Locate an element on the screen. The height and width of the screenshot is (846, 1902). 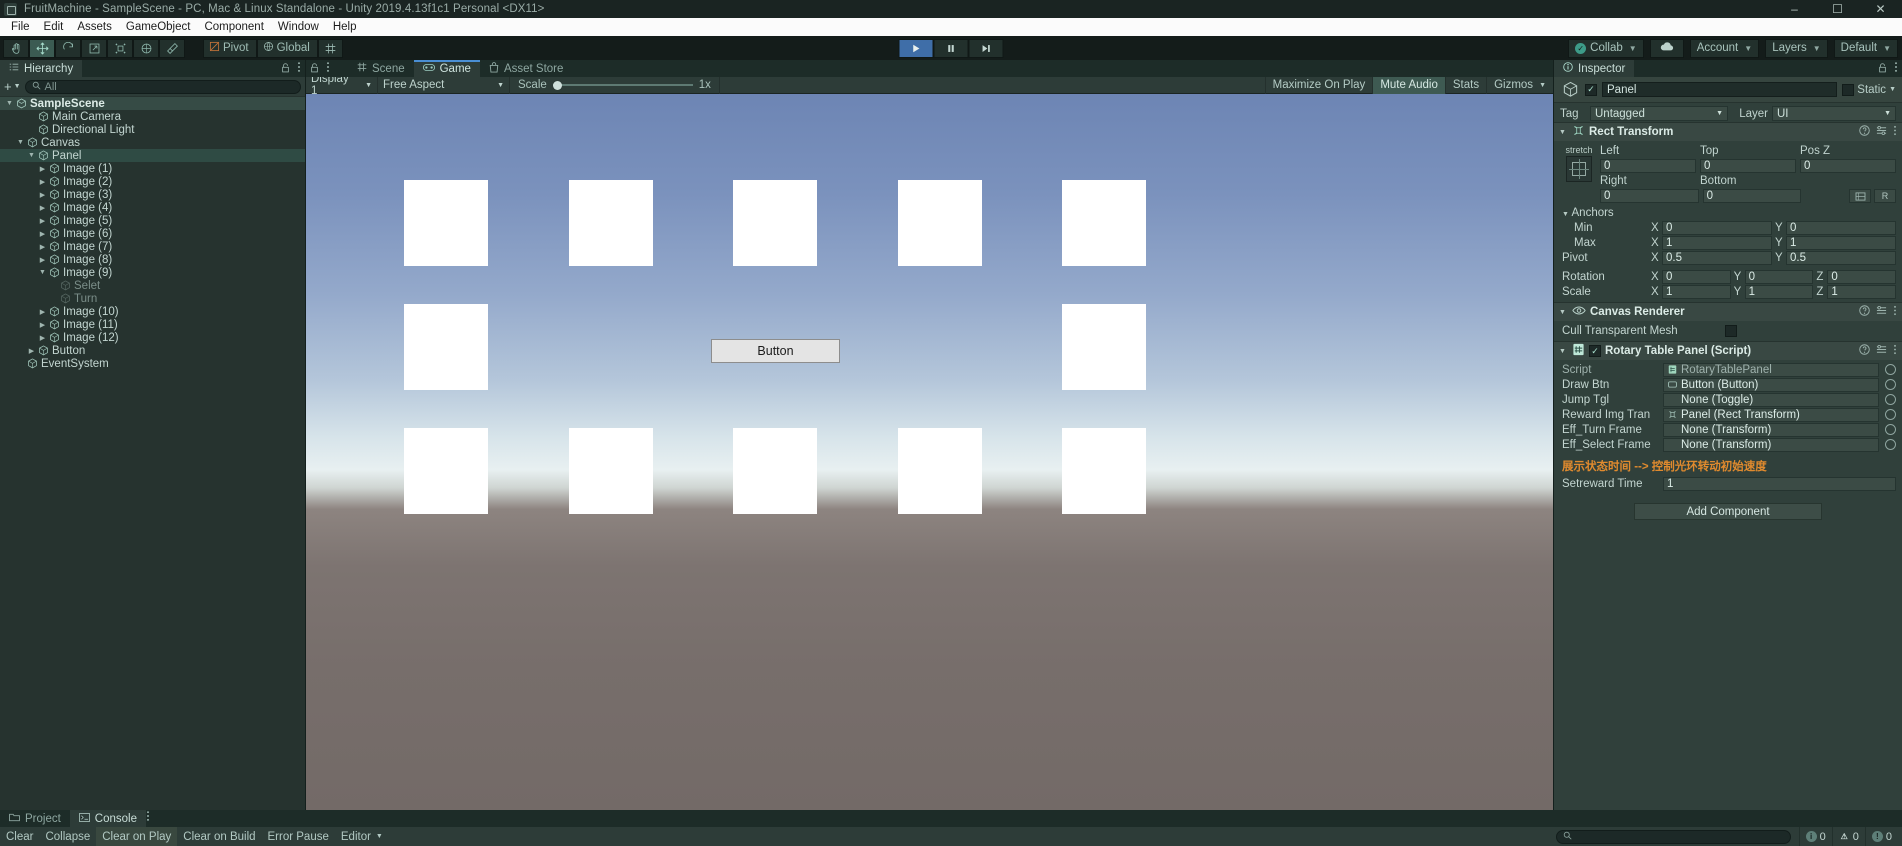
anchor-max-y-field: 1 is located at coordinates (1841, 242).